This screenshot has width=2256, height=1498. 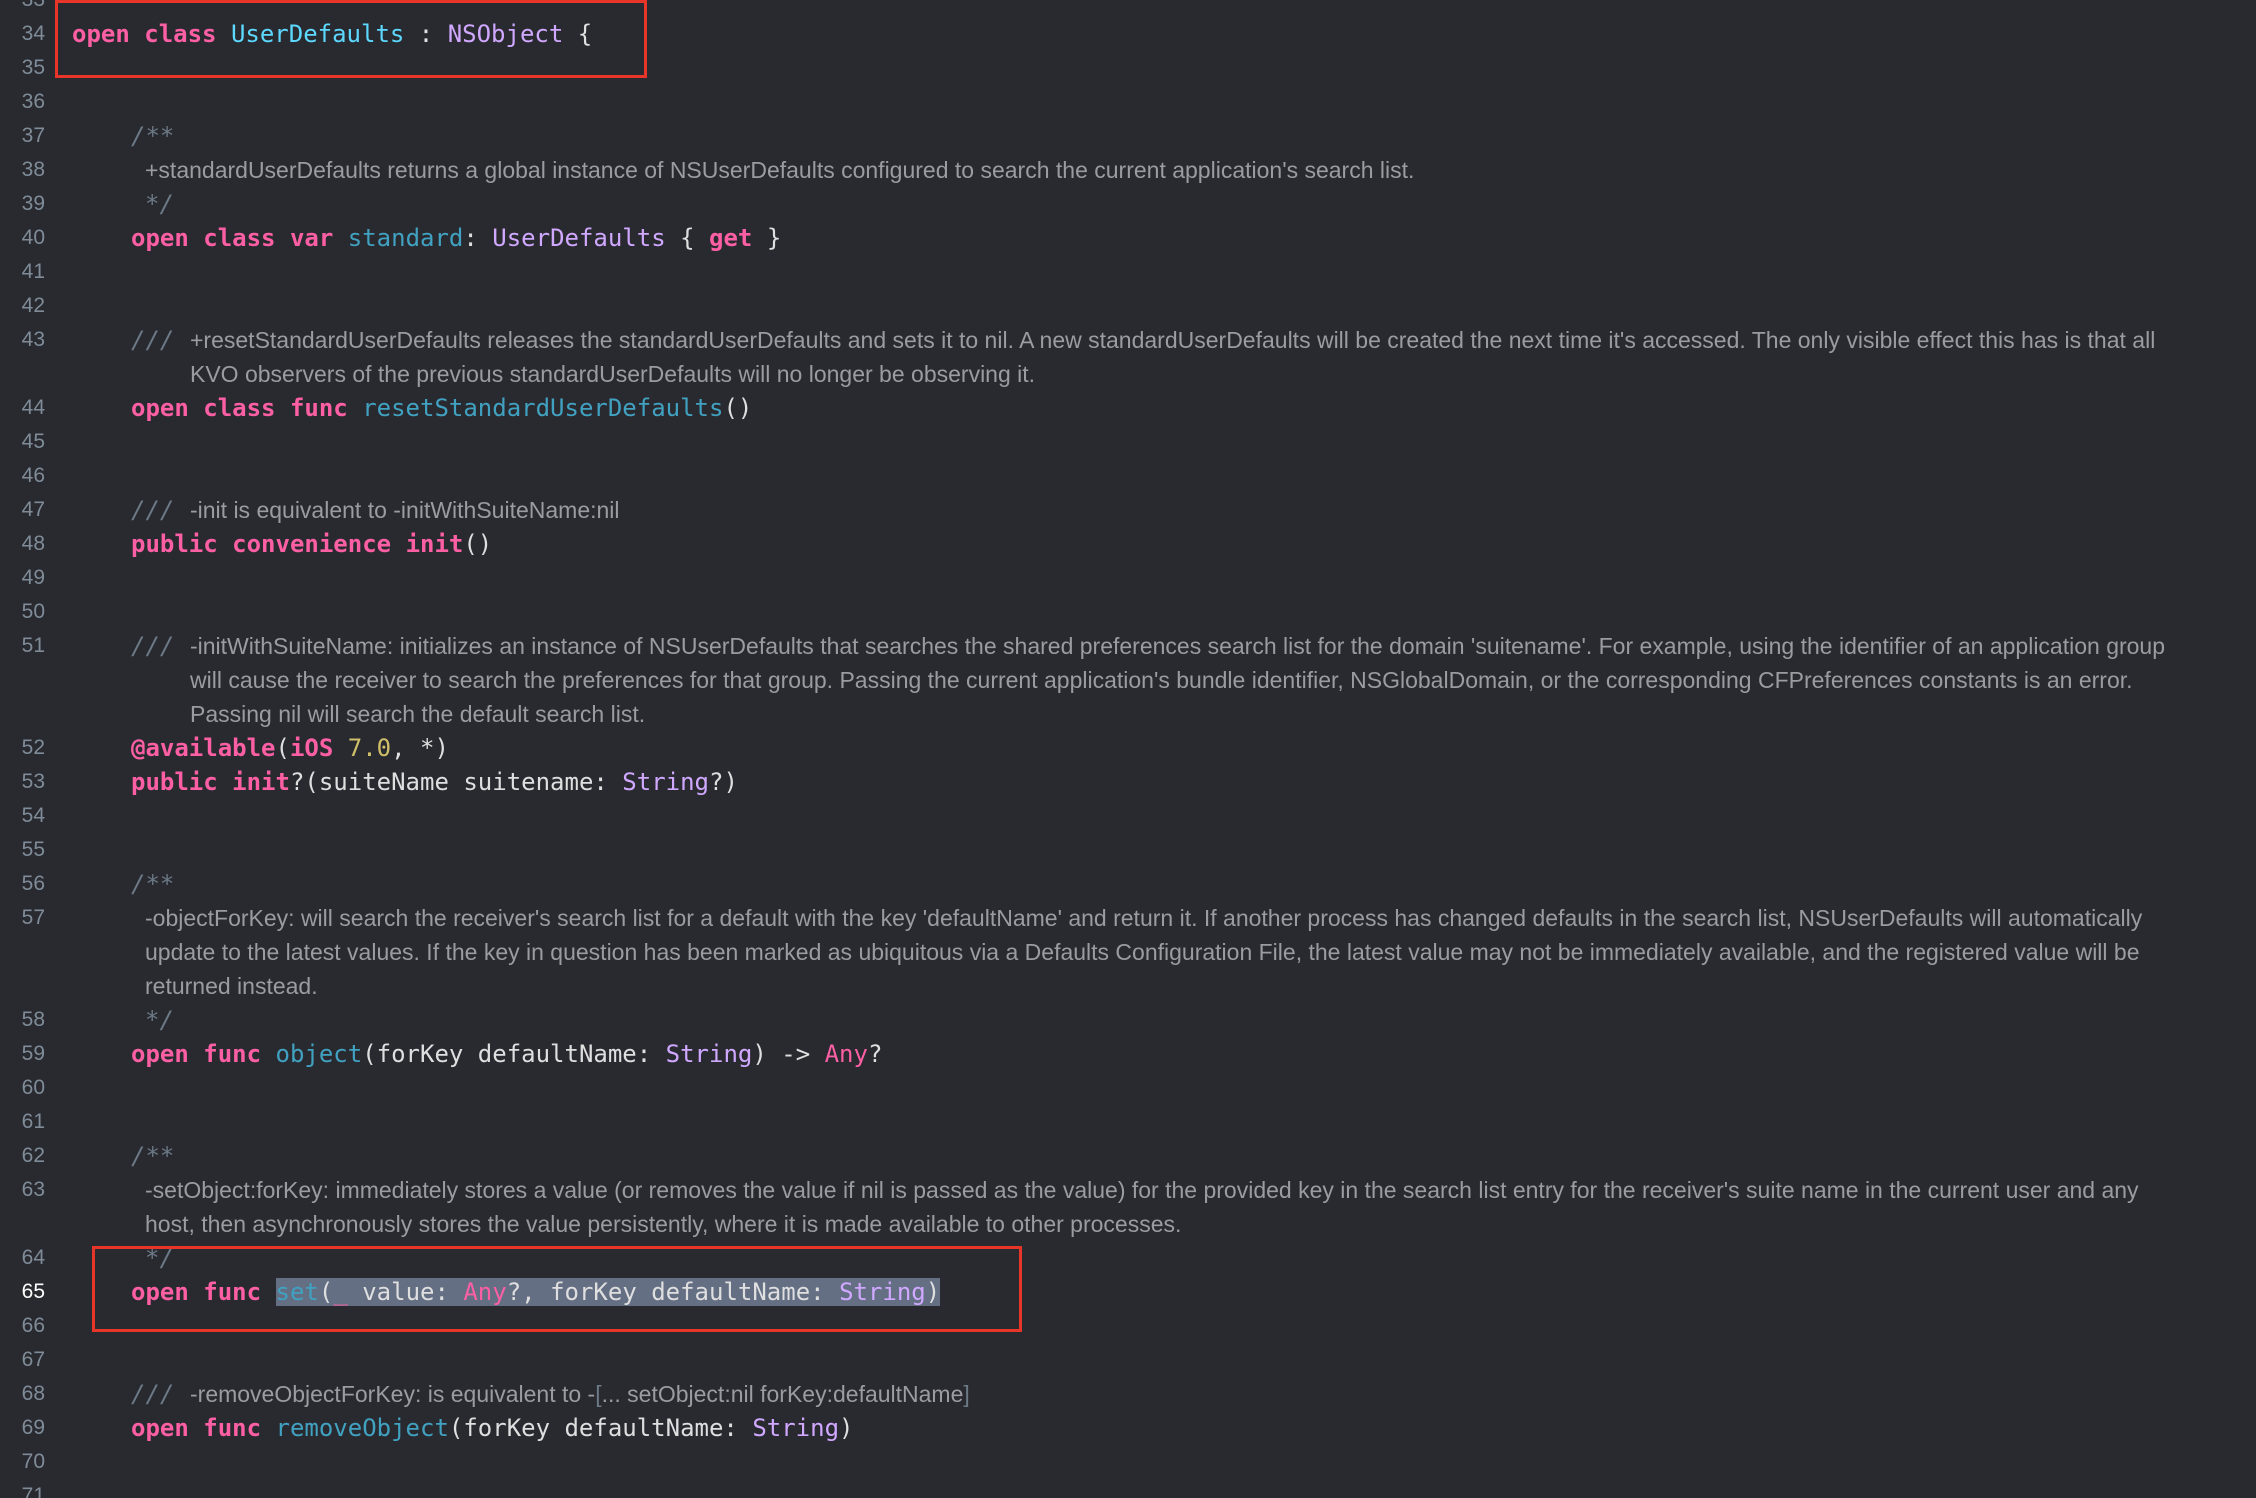 I want to click on code-line: 71, so click(x=1128, y=1488).